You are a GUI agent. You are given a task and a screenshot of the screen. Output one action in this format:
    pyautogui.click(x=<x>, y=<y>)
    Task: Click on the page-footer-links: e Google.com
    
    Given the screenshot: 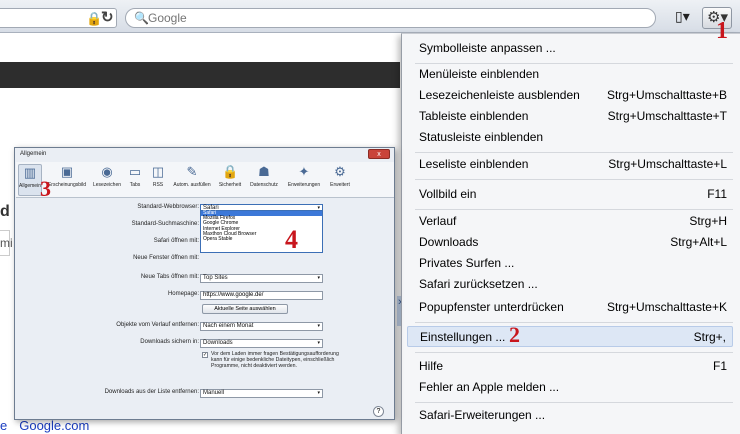 What is the action you would take?
    pyautogui.click(x=50, y=425)
    